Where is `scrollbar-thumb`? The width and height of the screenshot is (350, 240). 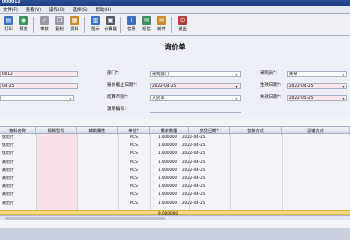
scrollbar-thumb is located at coordinates (85, 218).